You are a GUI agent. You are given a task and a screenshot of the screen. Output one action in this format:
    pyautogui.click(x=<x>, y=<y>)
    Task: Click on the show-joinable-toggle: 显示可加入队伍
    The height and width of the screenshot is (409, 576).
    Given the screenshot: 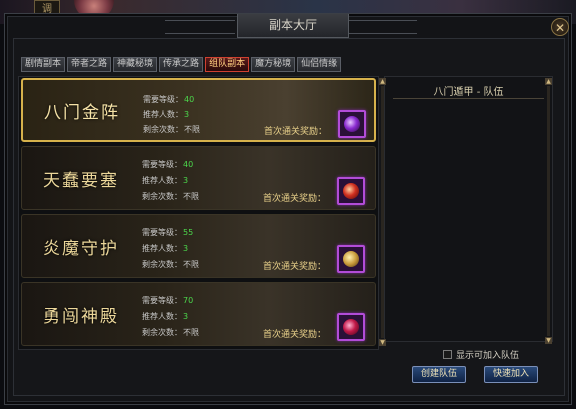 What is the action you would take?
    pyautogui.click(x=481, y=354)
    